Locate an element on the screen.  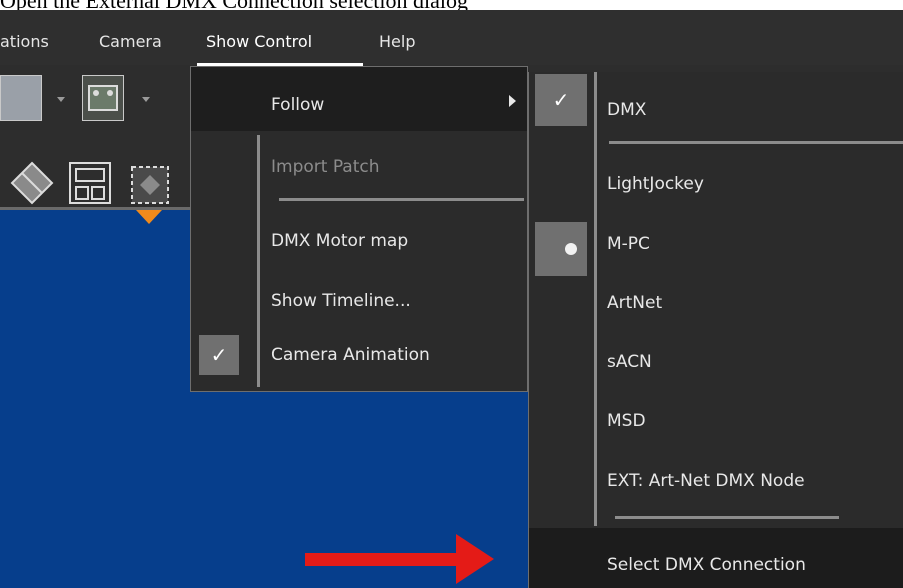
orange-marker-icon is located at coordinates (149, 217).